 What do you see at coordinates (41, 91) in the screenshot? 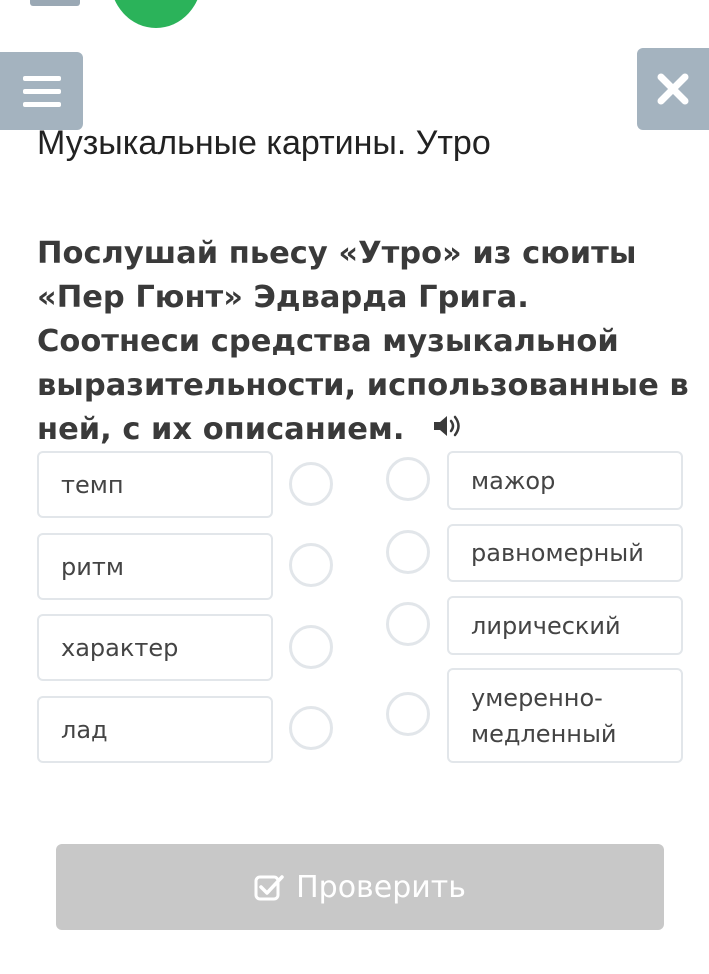
I see `menu-button` at bounding box center [41, 91].